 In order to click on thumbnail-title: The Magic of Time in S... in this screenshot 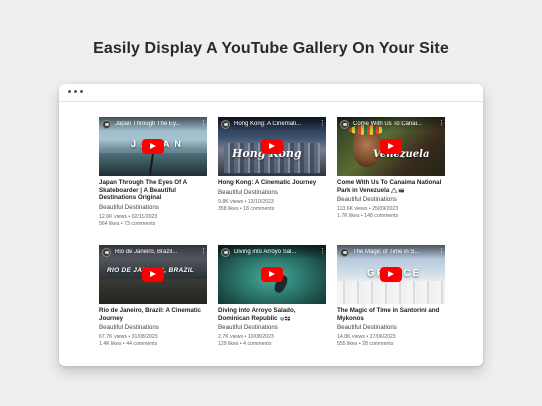, I will do `click(386, 252)`.